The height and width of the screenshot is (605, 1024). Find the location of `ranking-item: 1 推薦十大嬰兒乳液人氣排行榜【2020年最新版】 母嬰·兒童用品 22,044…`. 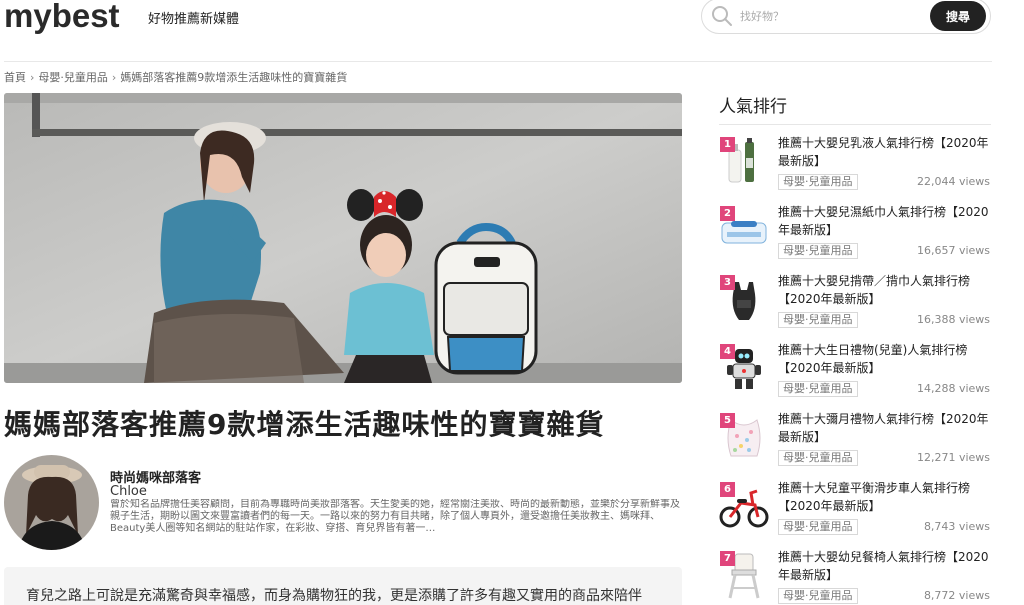

ranking-item: 1 推薦十大嬰兒乳液人氣排行榜【2020年最新版】 母嬰·兒童用品 22,044… is located at coordinates (856, 168).